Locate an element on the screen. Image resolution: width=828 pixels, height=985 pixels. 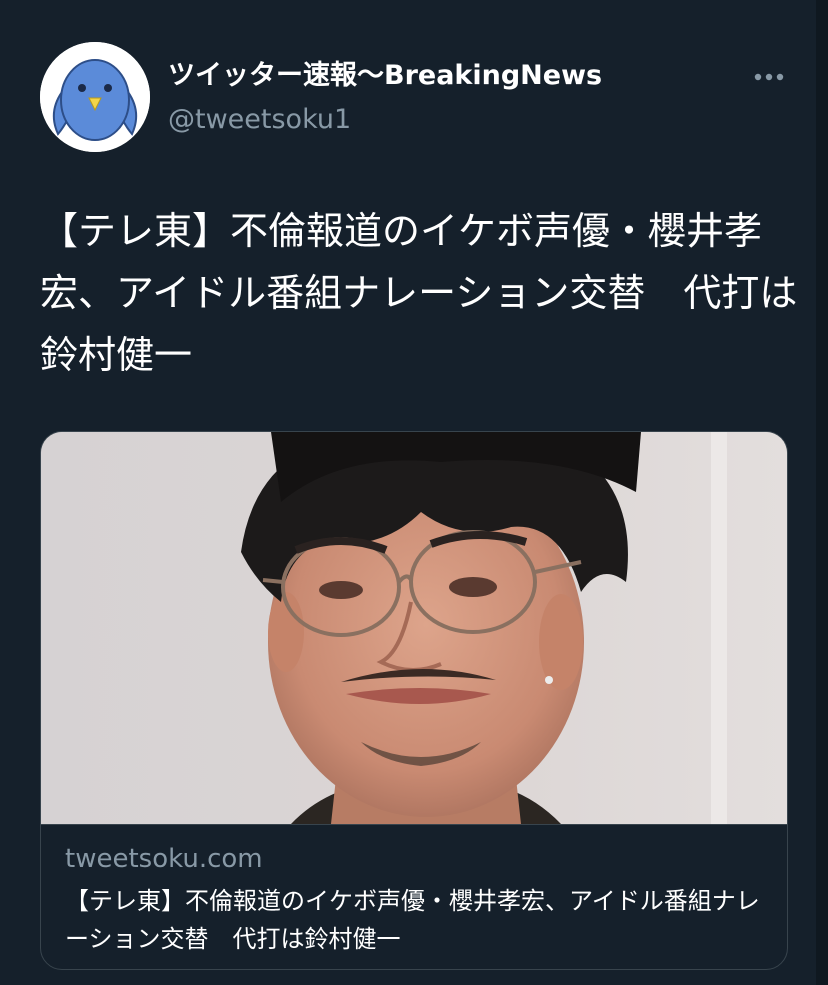
author-avatar is located at coordinates (95, 97).